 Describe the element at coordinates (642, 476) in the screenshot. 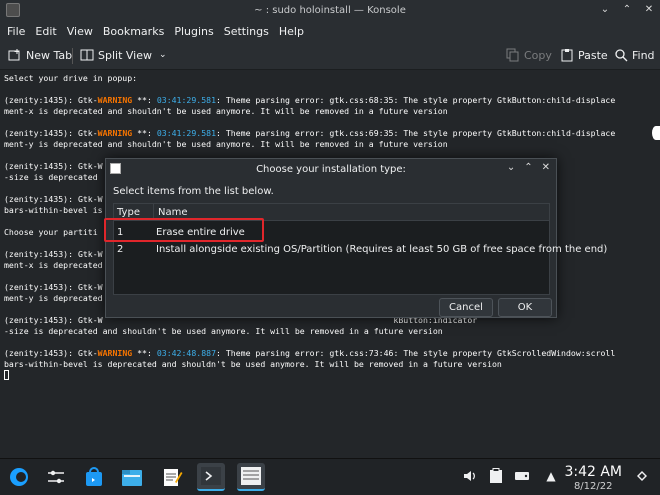

I see `show-desktop-icon` at that location.